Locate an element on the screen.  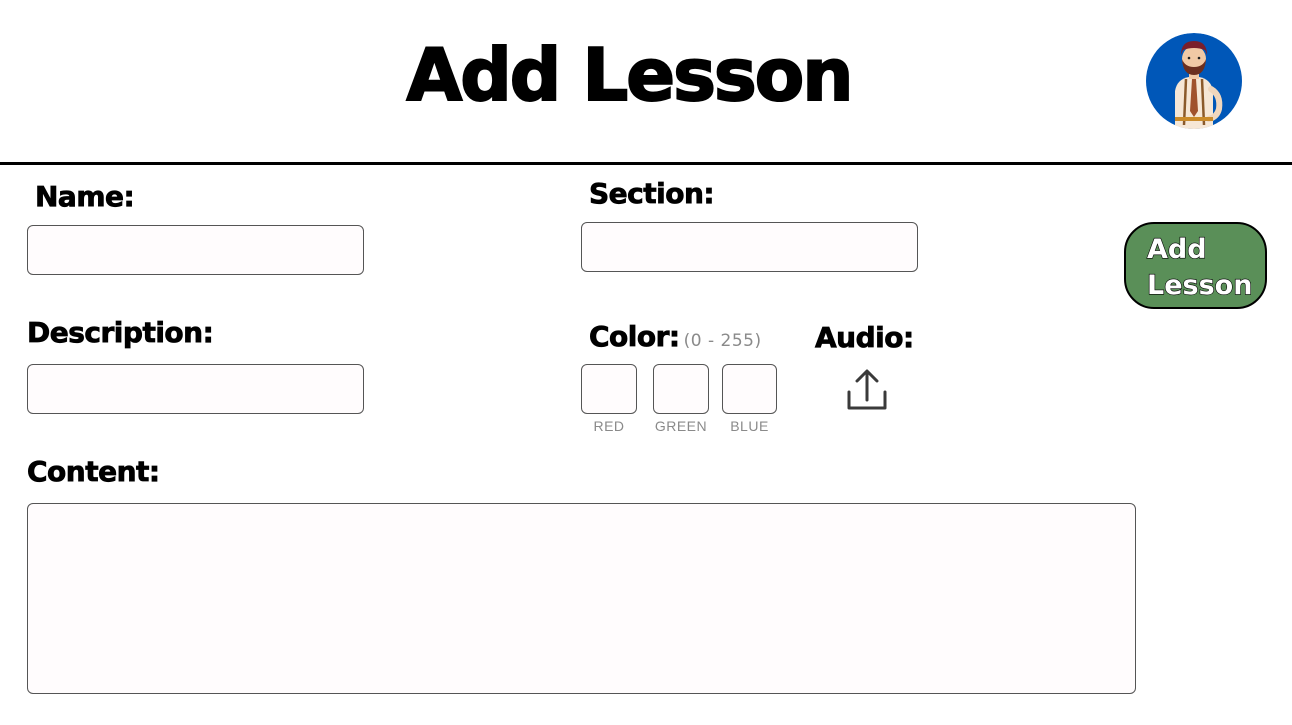
upload-icon is located at coordinates (867, 389).